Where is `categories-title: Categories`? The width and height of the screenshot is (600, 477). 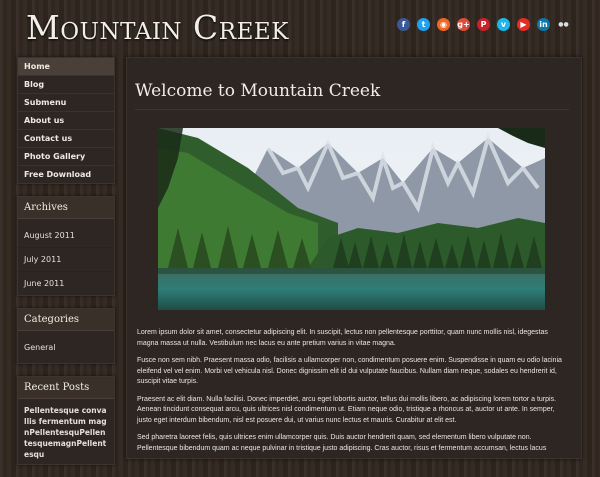 categories-title: Categories is located at coordinates (66, 320).